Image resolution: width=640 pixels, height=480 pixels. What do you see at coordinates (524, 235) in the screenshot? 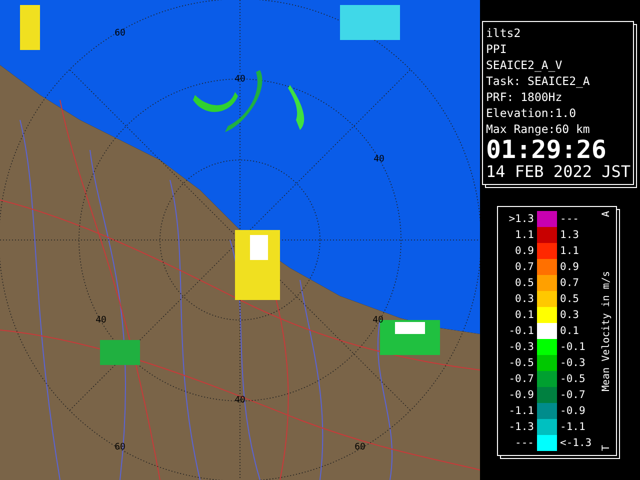
I see `legend-low-value: 1.1` at bounding box center [524, 235].